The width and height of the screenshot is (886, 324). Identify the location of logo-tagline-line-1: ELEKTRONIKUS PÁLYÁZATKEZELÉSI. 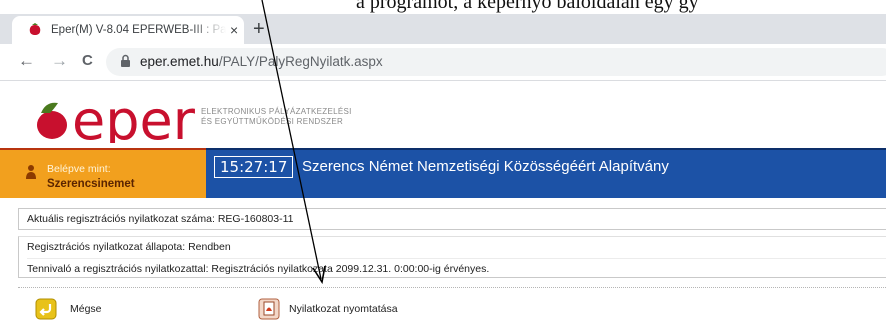
(276, 111).